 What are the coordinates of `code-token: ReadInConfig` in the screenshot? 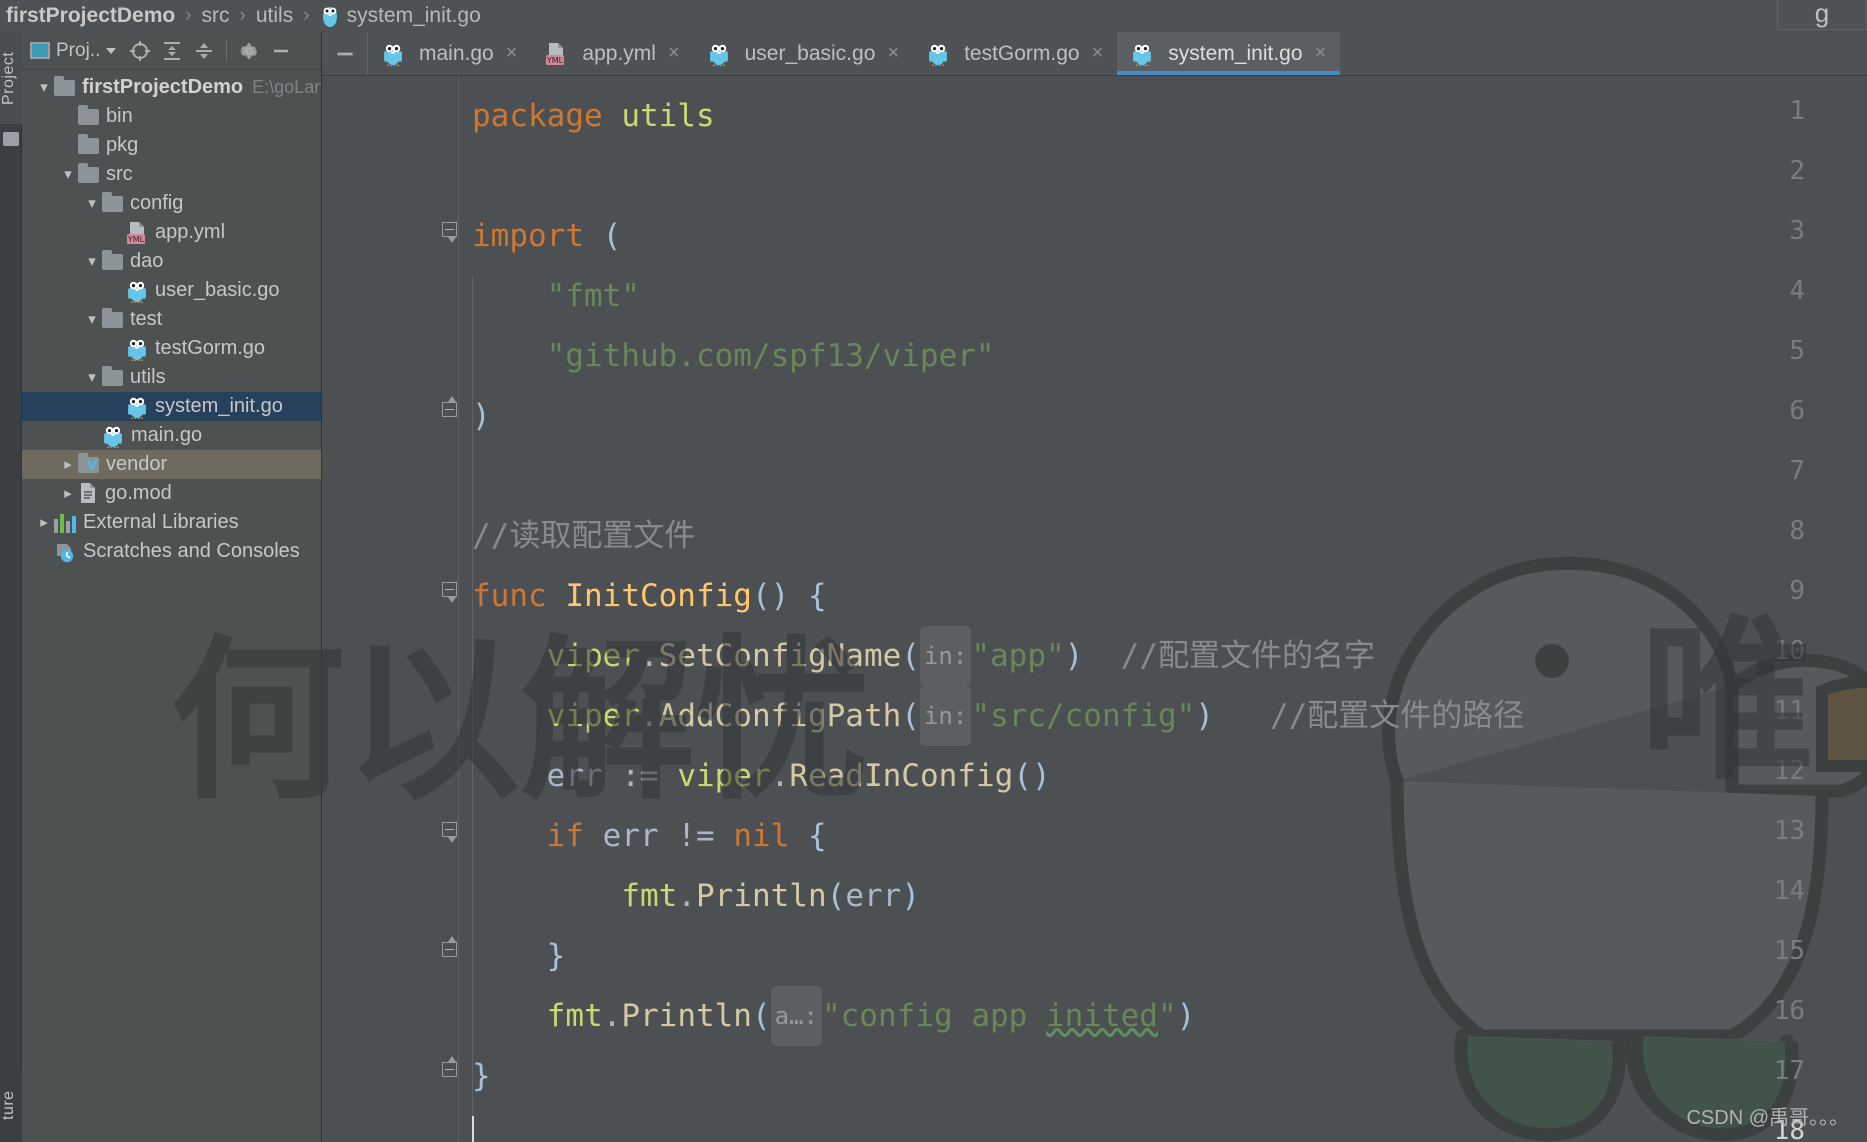 It's located at (901, 776).